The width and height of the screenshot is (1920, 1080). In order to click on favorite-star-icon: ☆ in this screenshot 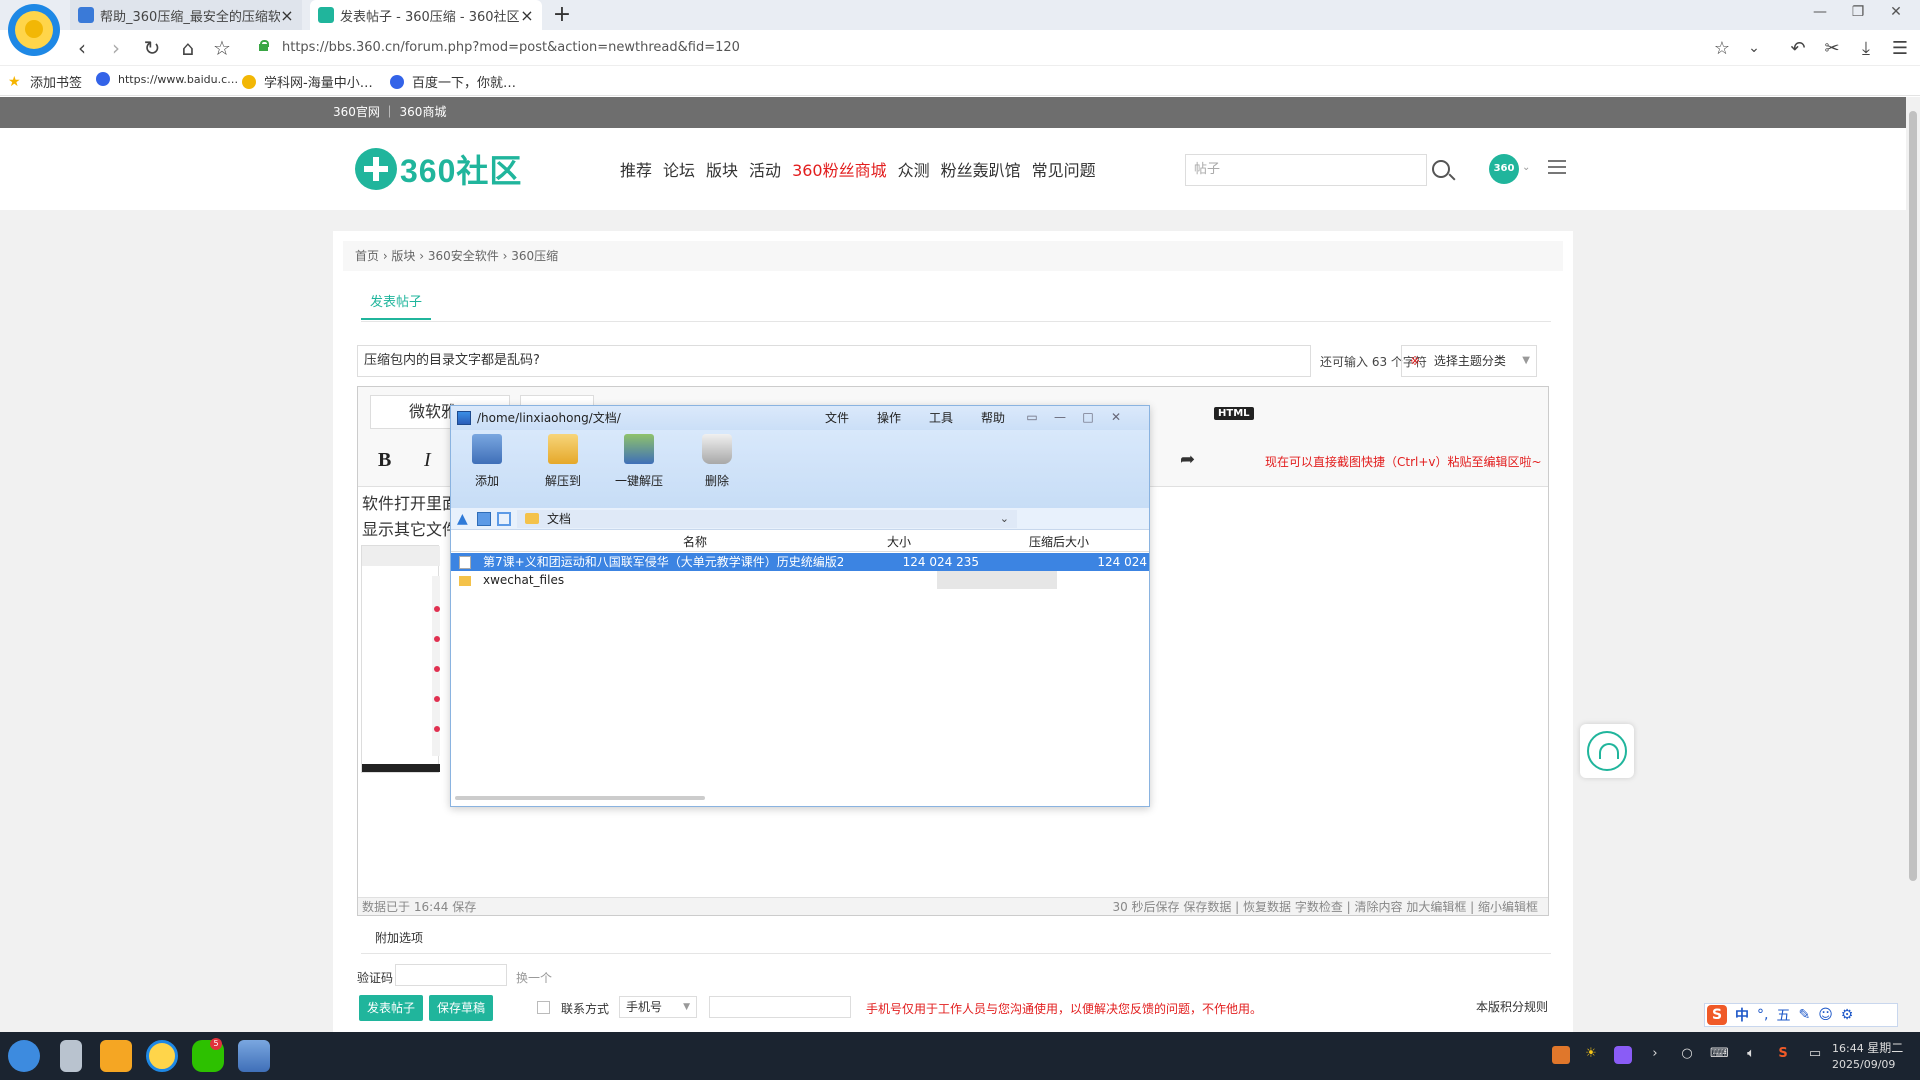, I will do `click(222, 48)`.